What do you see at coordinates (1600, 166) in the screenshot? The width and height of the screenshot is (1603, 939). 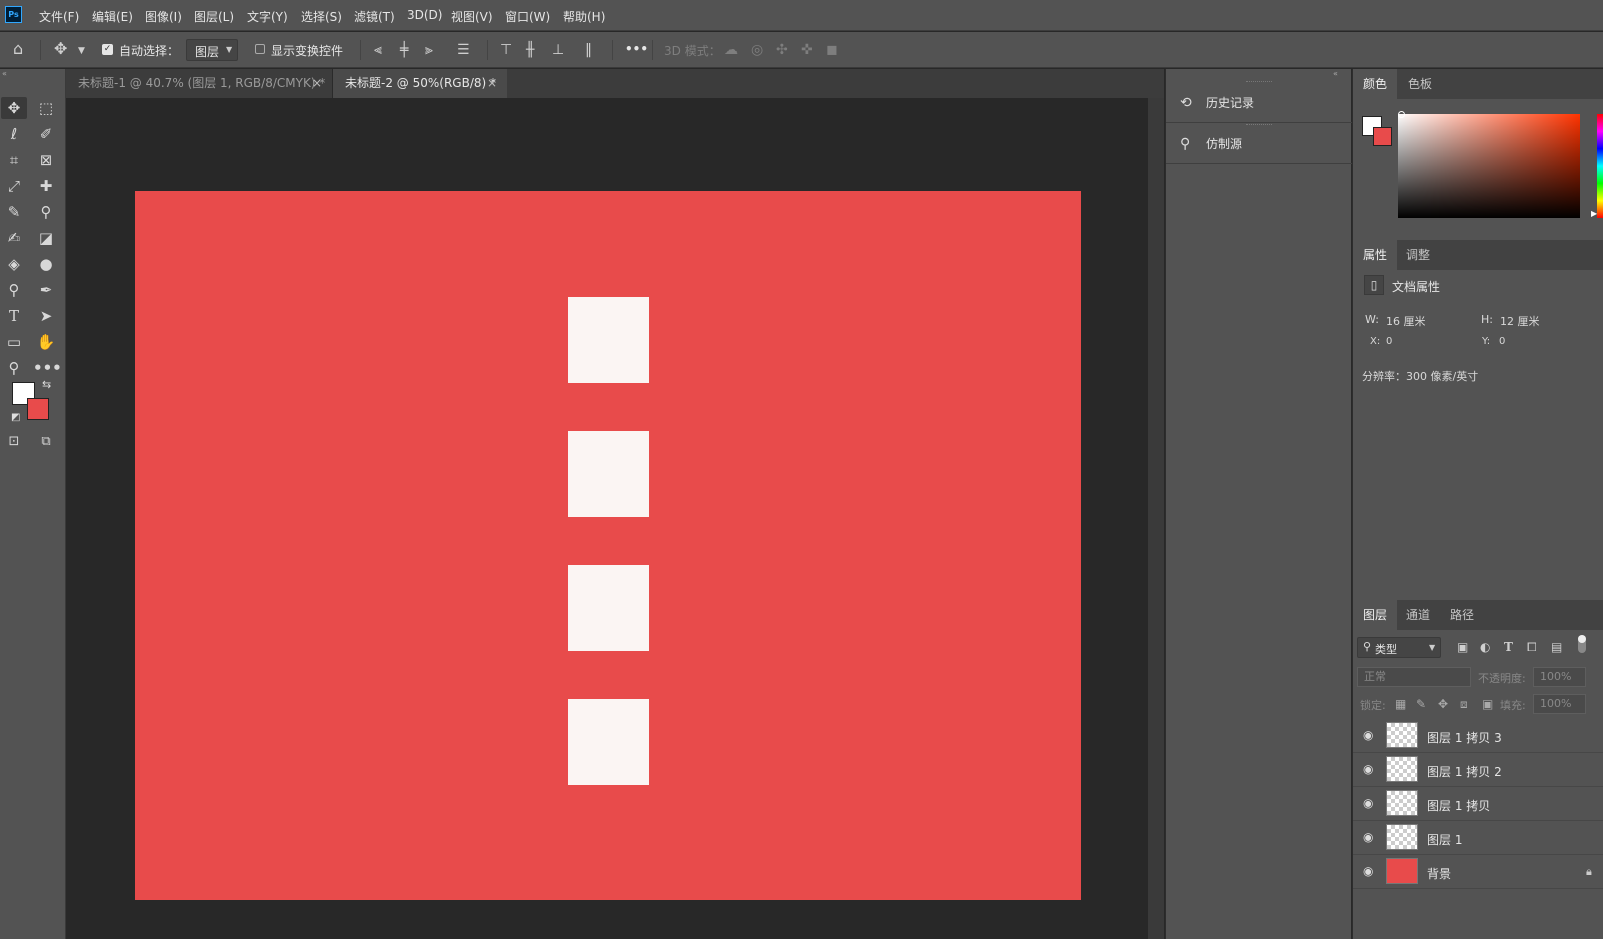 I see `hue-slider` at bounding box center [1600, 166].